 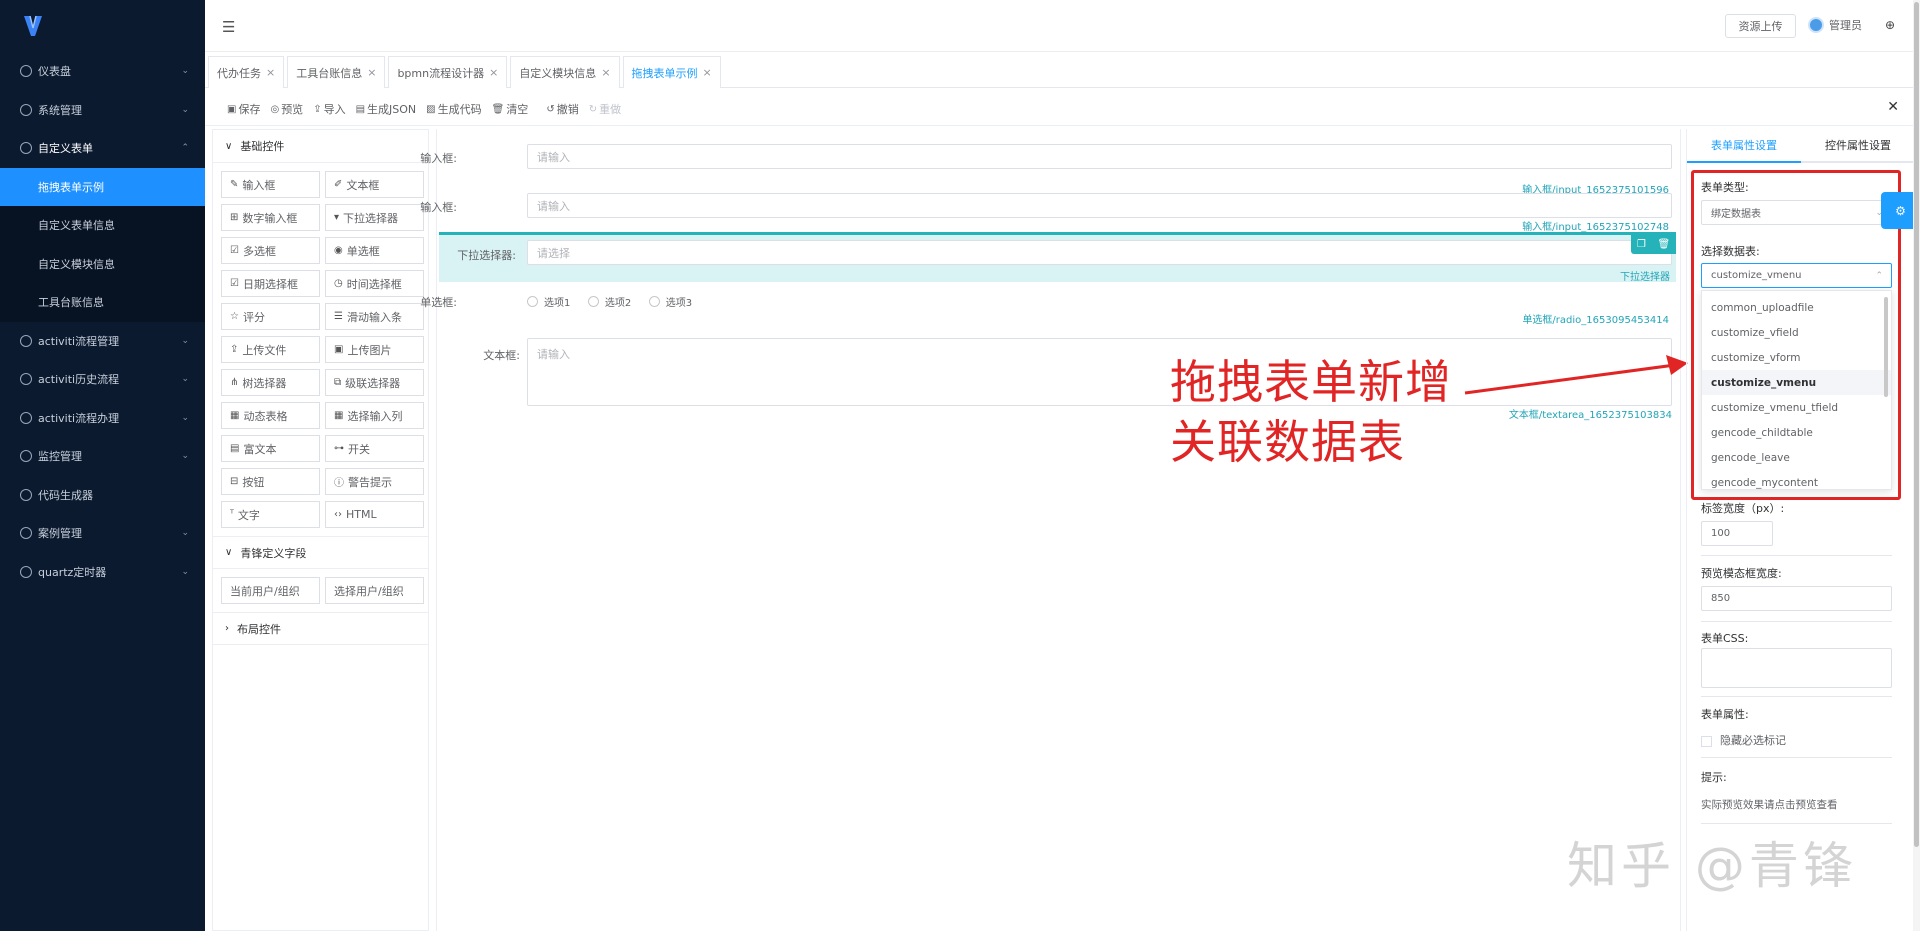 I want to click on widget-select-user-org: 选择用户/组织, so click(x=374, y=590).